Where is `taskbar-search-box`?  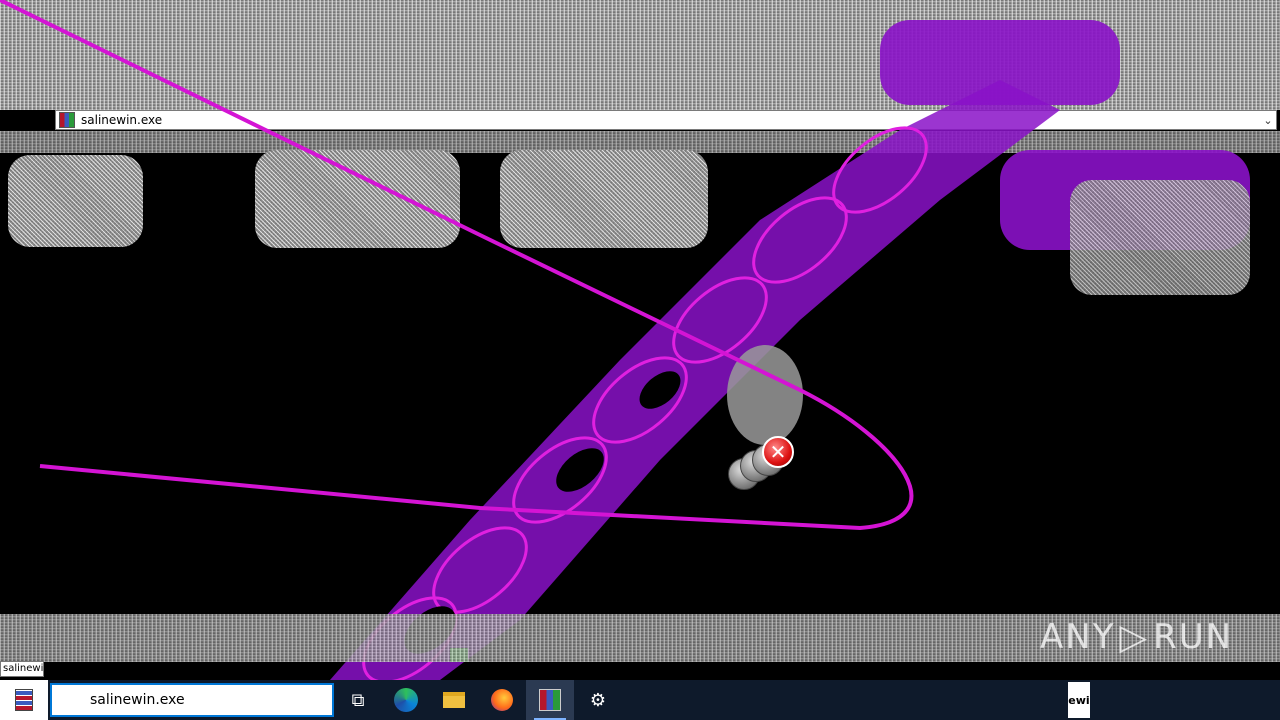
taskbar-search-box is located at coordinates (192, 700).